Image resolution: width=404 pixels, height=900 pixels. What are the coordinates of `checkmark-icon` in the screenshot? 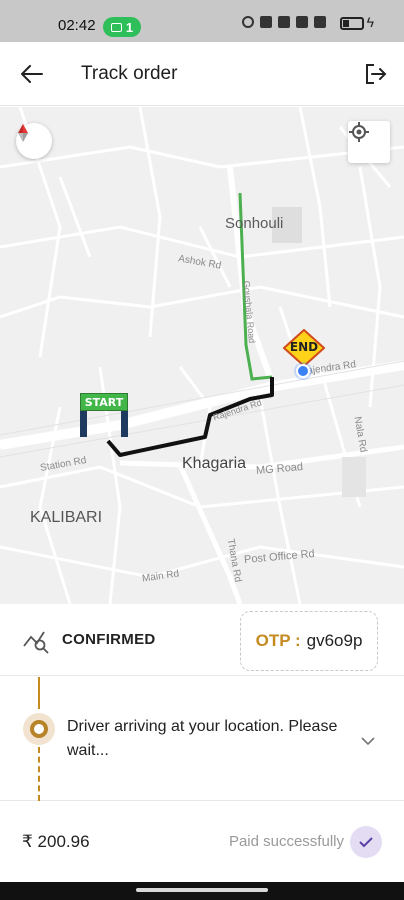 It's located at (366, 842).